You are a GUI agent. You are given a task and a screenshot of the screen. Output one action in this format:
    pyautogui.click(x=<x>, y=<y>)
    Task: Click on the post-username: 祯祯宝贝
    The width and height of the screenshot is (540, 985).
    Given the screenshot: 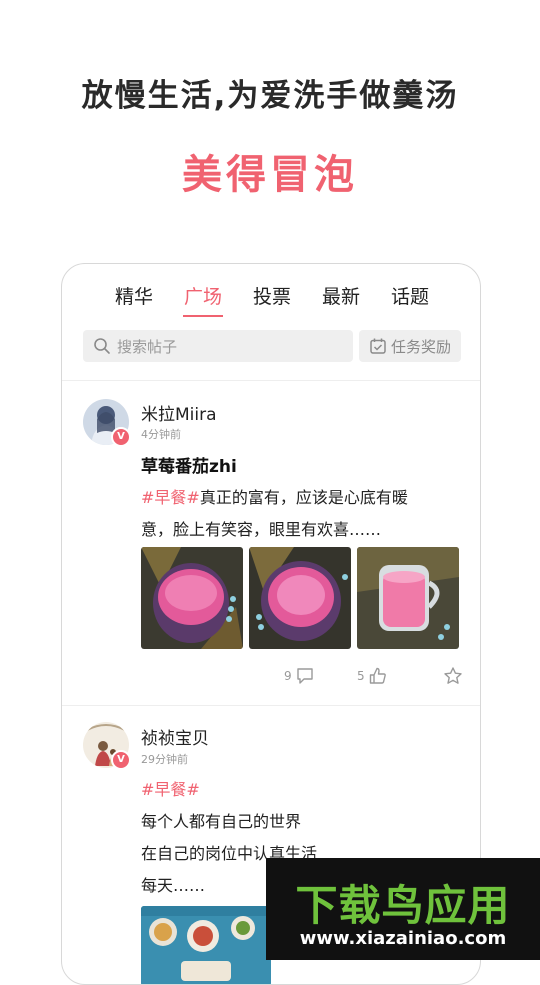 What is the action you would take?
    pyautogui.click(x=175, y=736)
    